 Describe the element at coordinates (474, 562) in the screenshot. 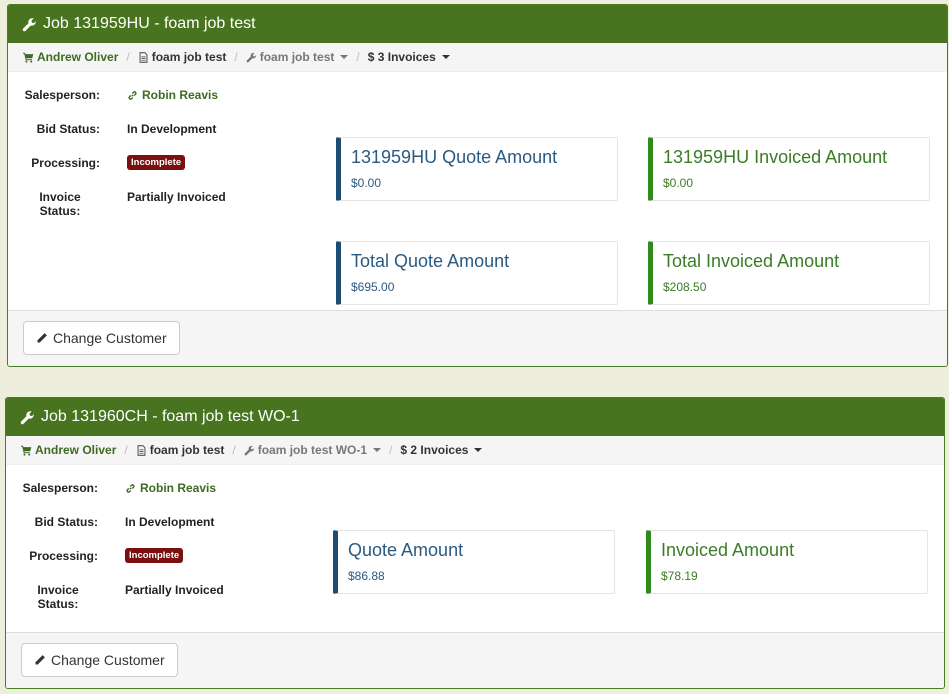

I see `quote-amount-card: Quote Amount $86.88` at that location.